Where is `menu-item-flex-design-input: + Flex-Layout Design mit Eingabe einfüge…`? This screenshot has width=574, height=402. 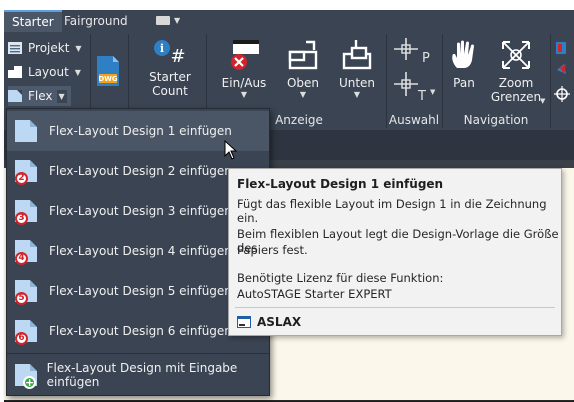
menu-item-flex-design-input: + Flex-Layout Design mit Eingabe einfüge… is located at coordinates (138, 375).